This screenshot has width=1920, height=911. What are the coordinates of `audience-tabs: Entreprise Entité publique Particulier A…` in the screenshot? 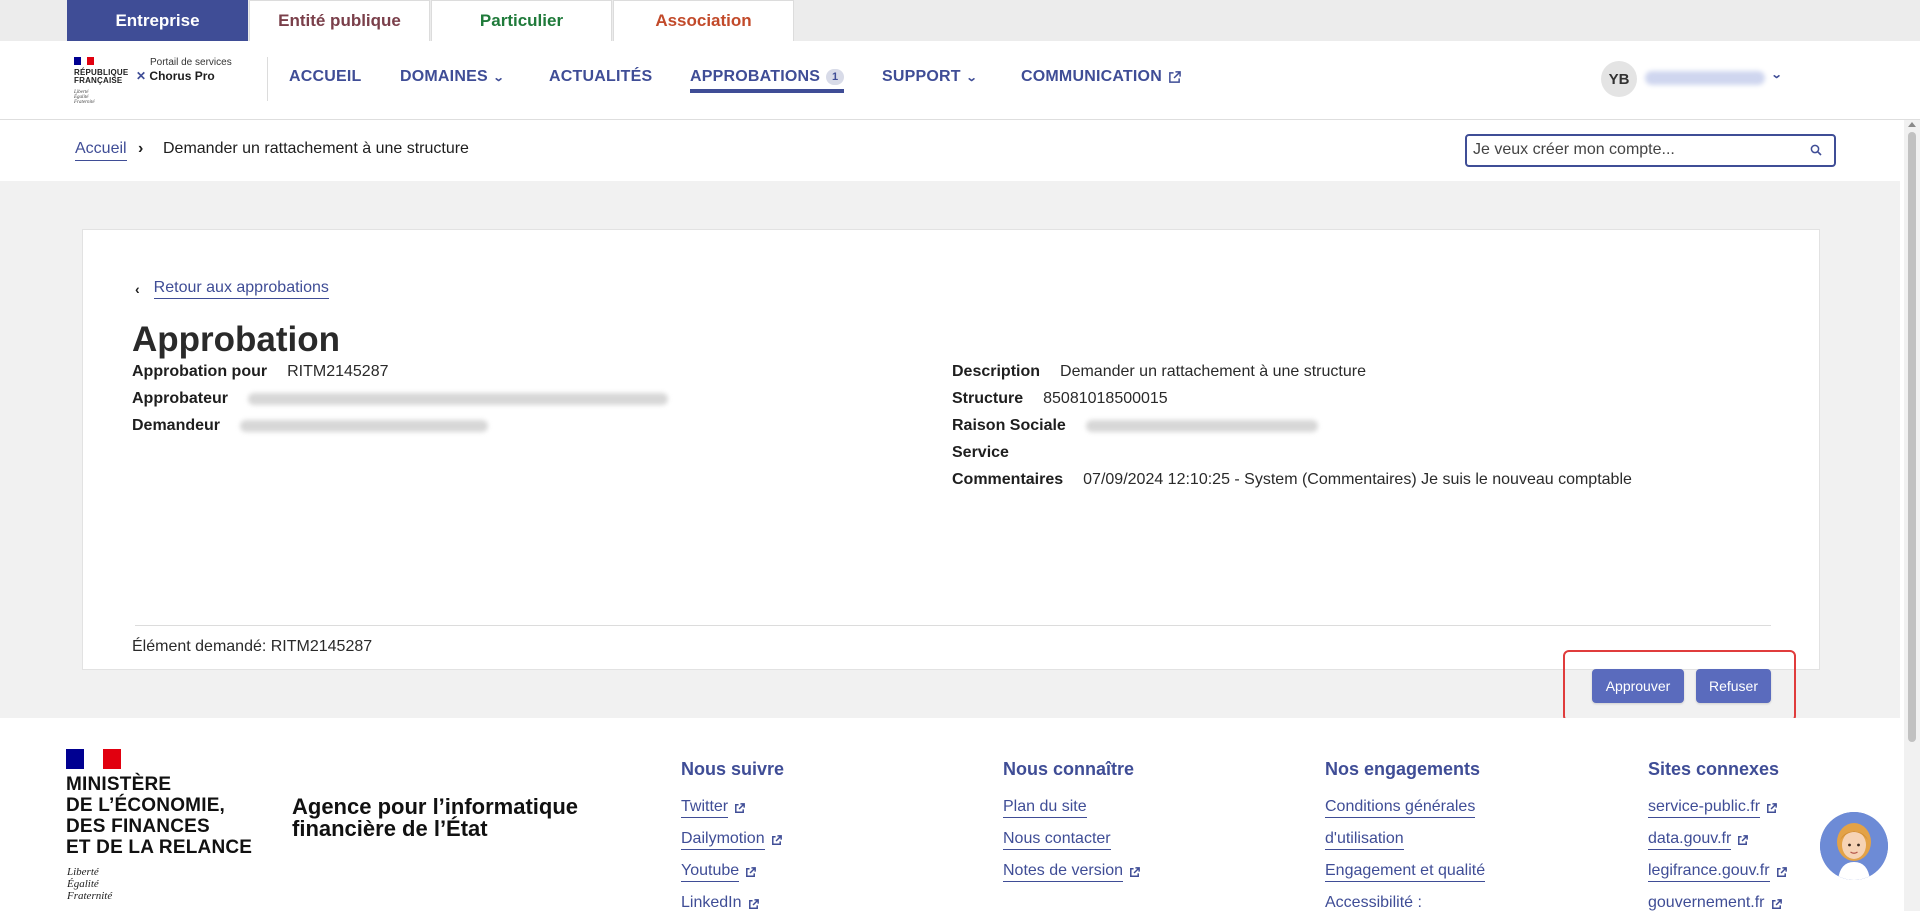 It's located at (960, 20).